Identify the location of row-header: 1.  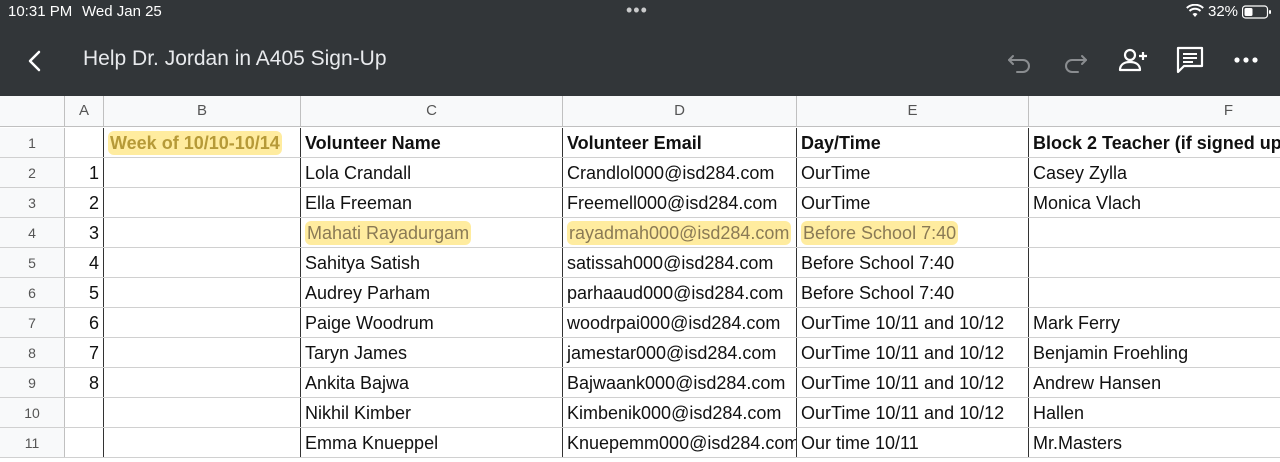
(32, 142).